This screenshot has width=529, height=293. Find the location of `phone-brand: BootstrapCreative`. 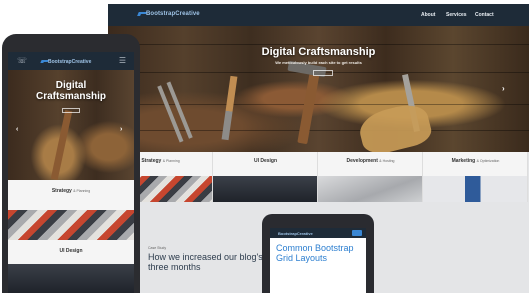

phone-brand: BootstrapCreative is located at coordinates (69, 62).